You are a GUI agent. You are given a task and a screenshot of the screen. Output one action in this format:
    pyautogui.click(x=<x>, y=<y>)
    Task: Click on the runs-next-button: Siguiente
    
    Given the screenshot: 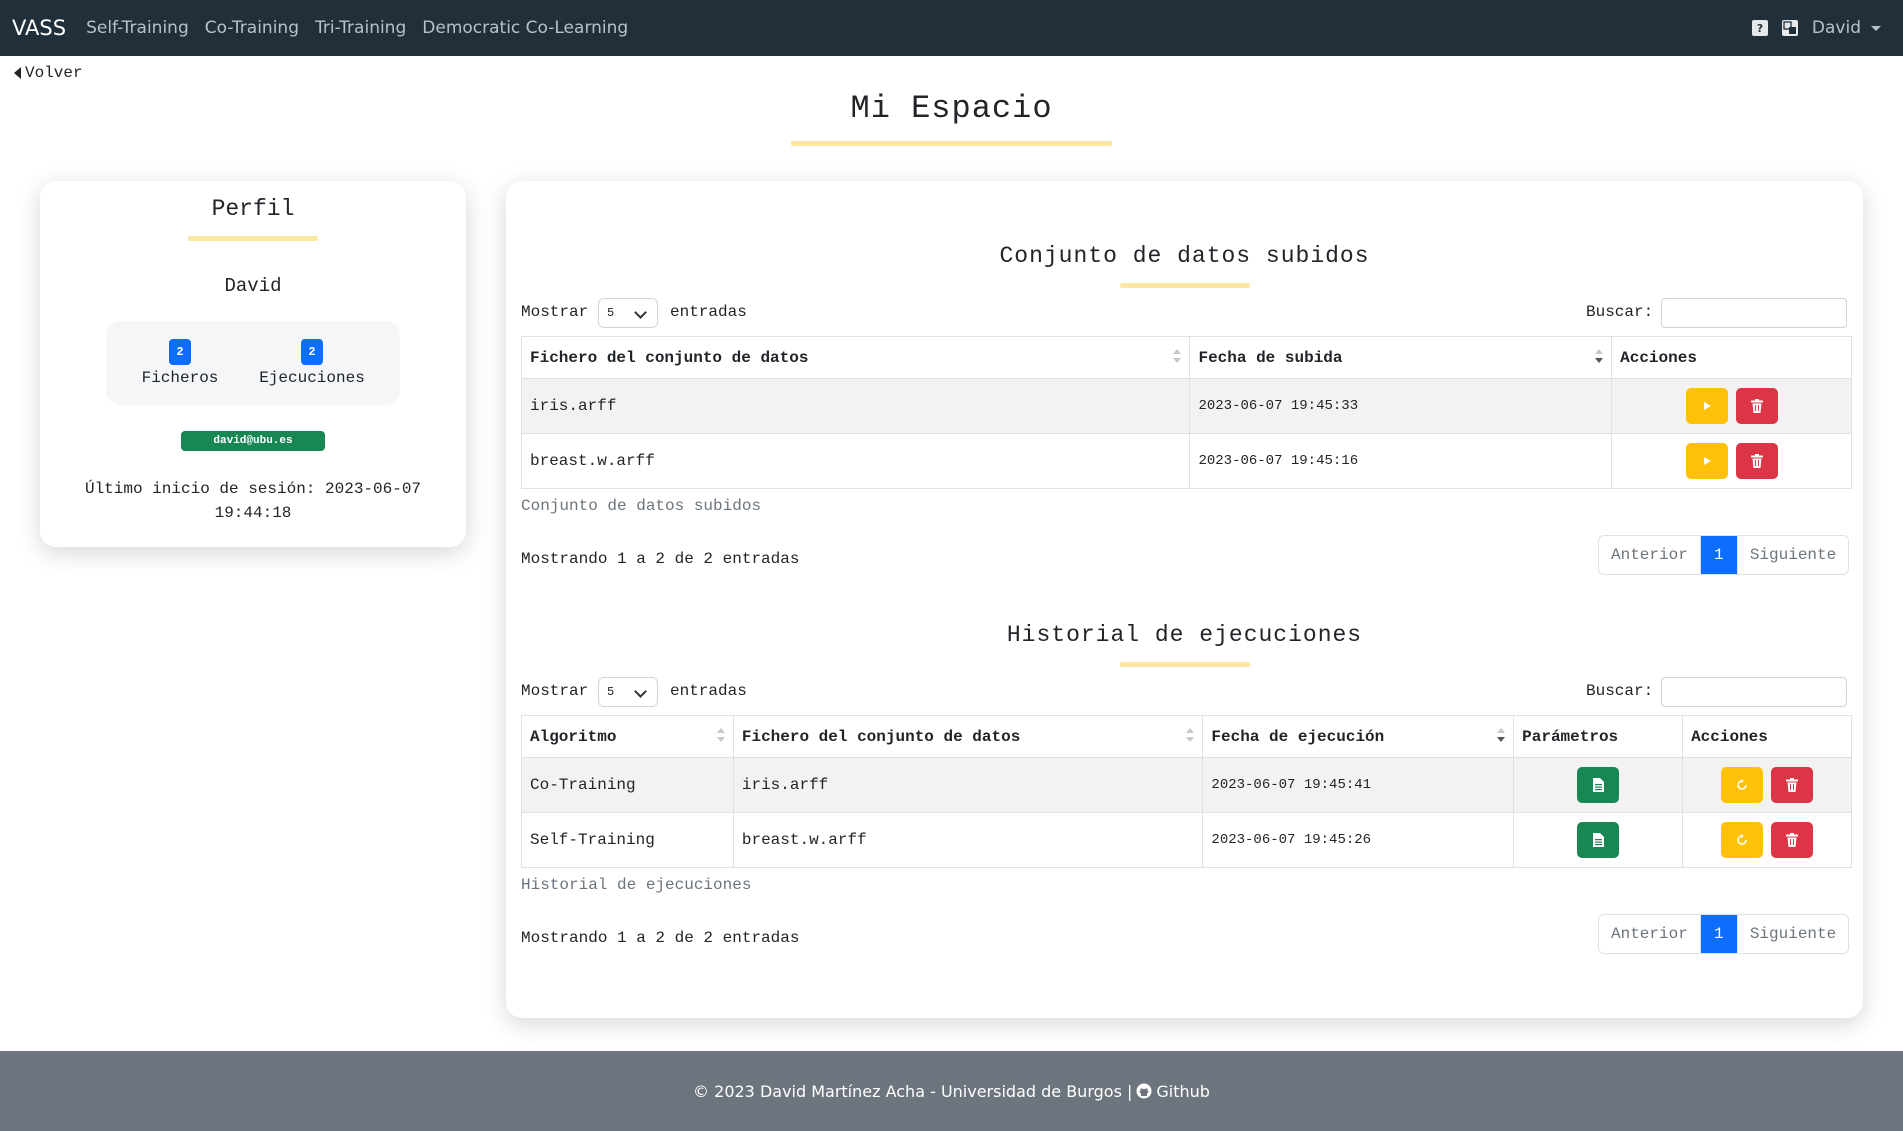 What is the action you would take?
    pyautogui.click(x=1792, y=934)
    